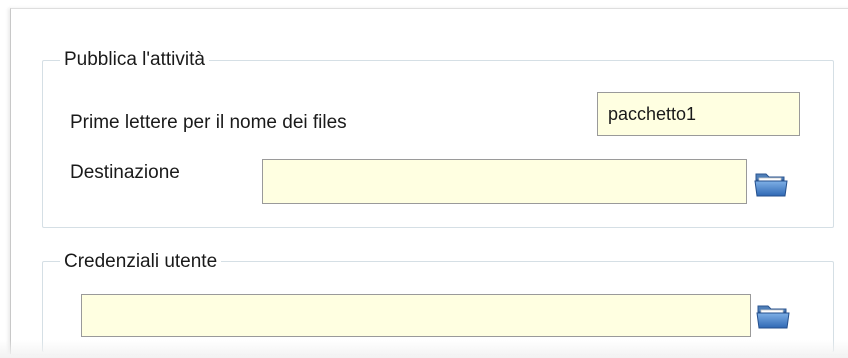 This screenshot has height=358, width=848. Describe the element at coordinates (141, 262) in the screenshot. I see `user-credentials-group-title: Credenziali utente` at that location.